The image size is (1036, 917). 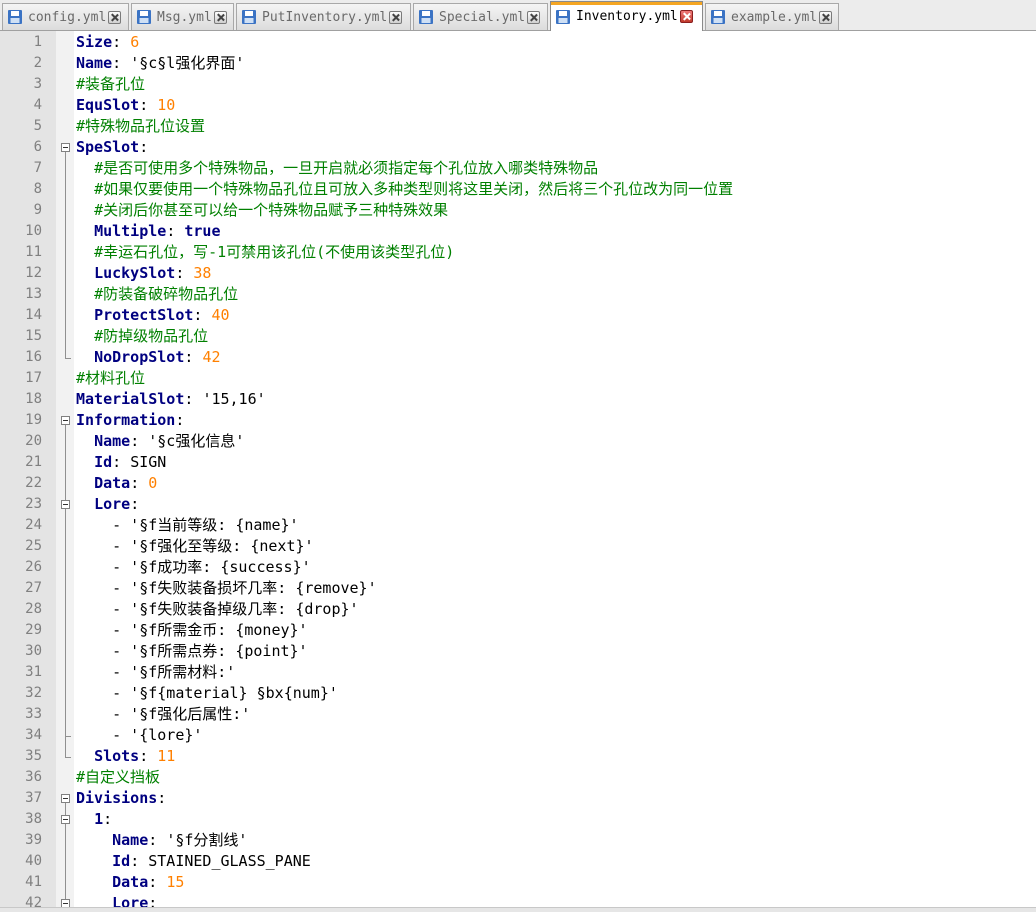 I want to click on code-line: 26 - '§f成功率: {success}', so click(x=518, y=567).